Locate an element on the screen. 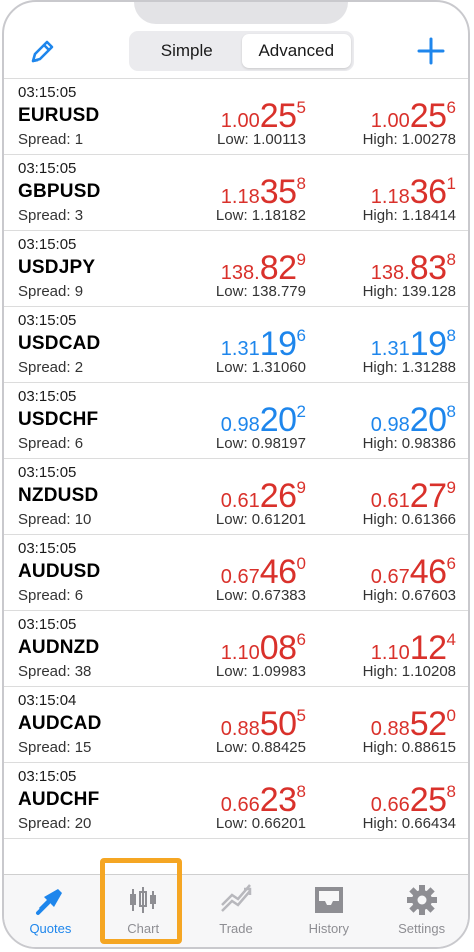 This screenshot has width=474, height=952. tab-history: History is located at coordinates (328, 911).